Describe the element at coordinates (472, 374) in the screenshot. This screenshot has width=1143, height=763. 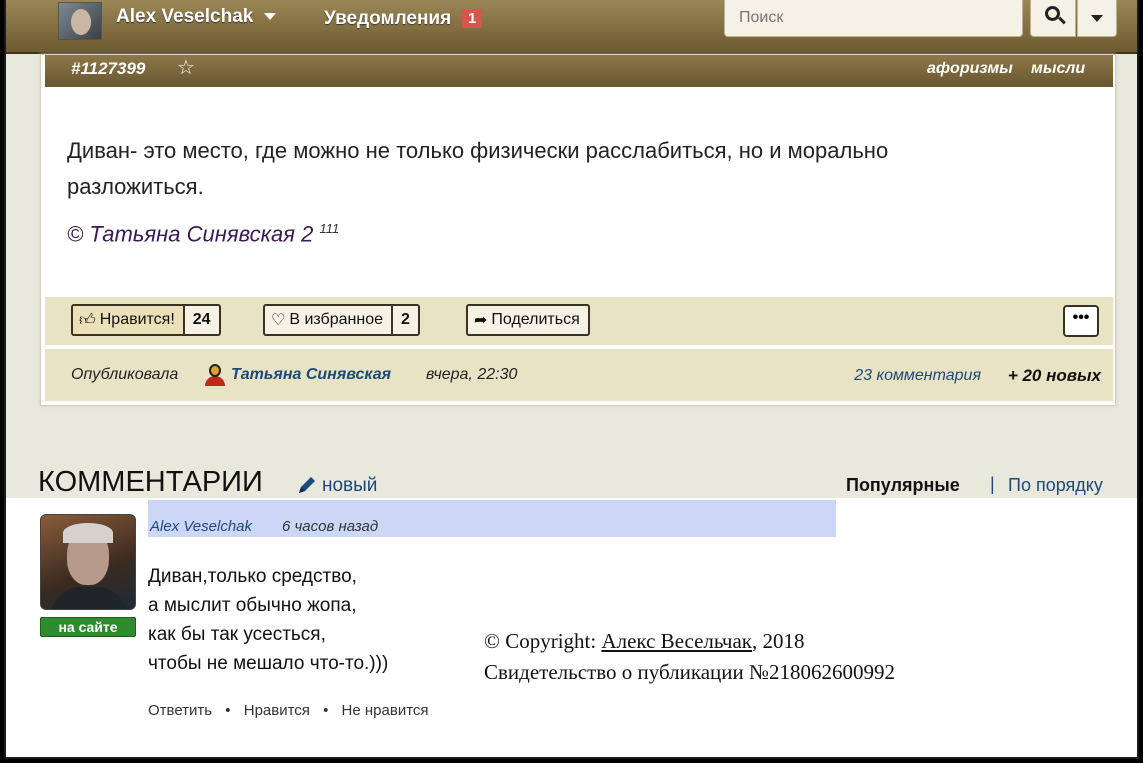
I see `publish-time: вчера, 22:30` at that location.